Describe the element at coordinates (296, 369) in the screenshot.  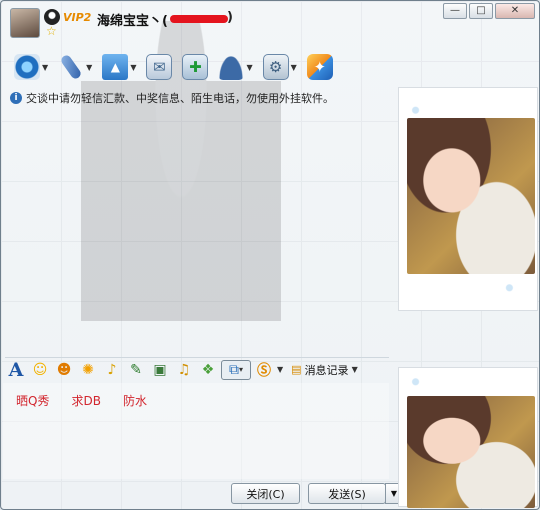
I see `history-icon: ▤` at that location.